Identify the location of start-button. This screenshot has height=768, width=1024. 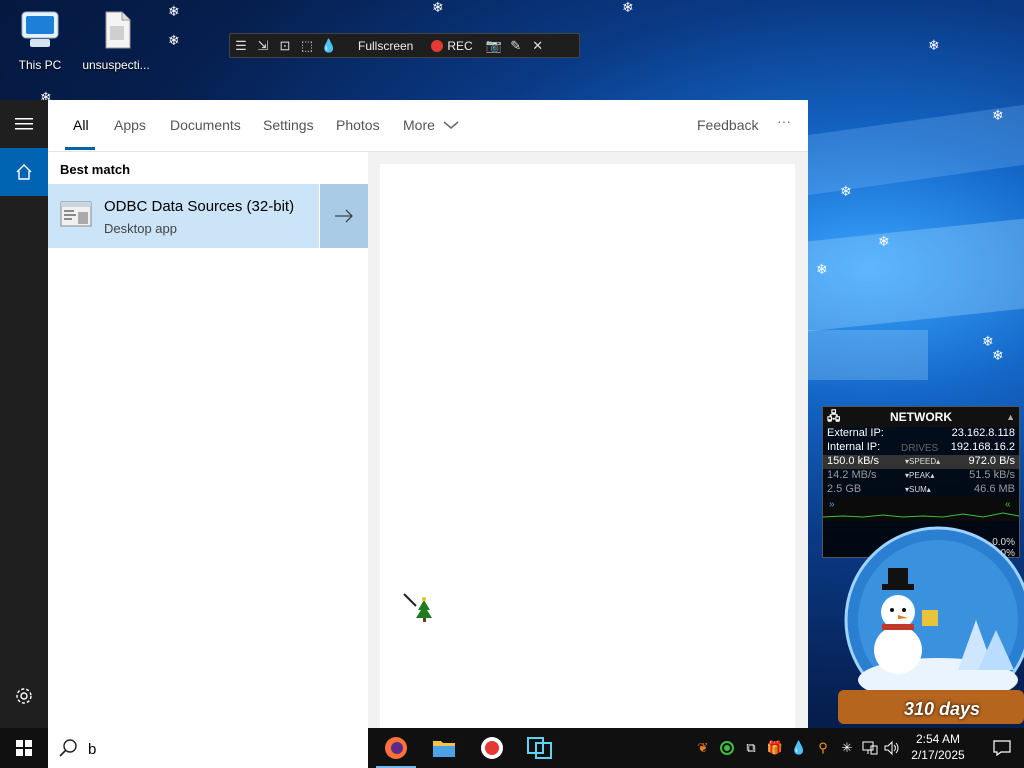
(24, 748).